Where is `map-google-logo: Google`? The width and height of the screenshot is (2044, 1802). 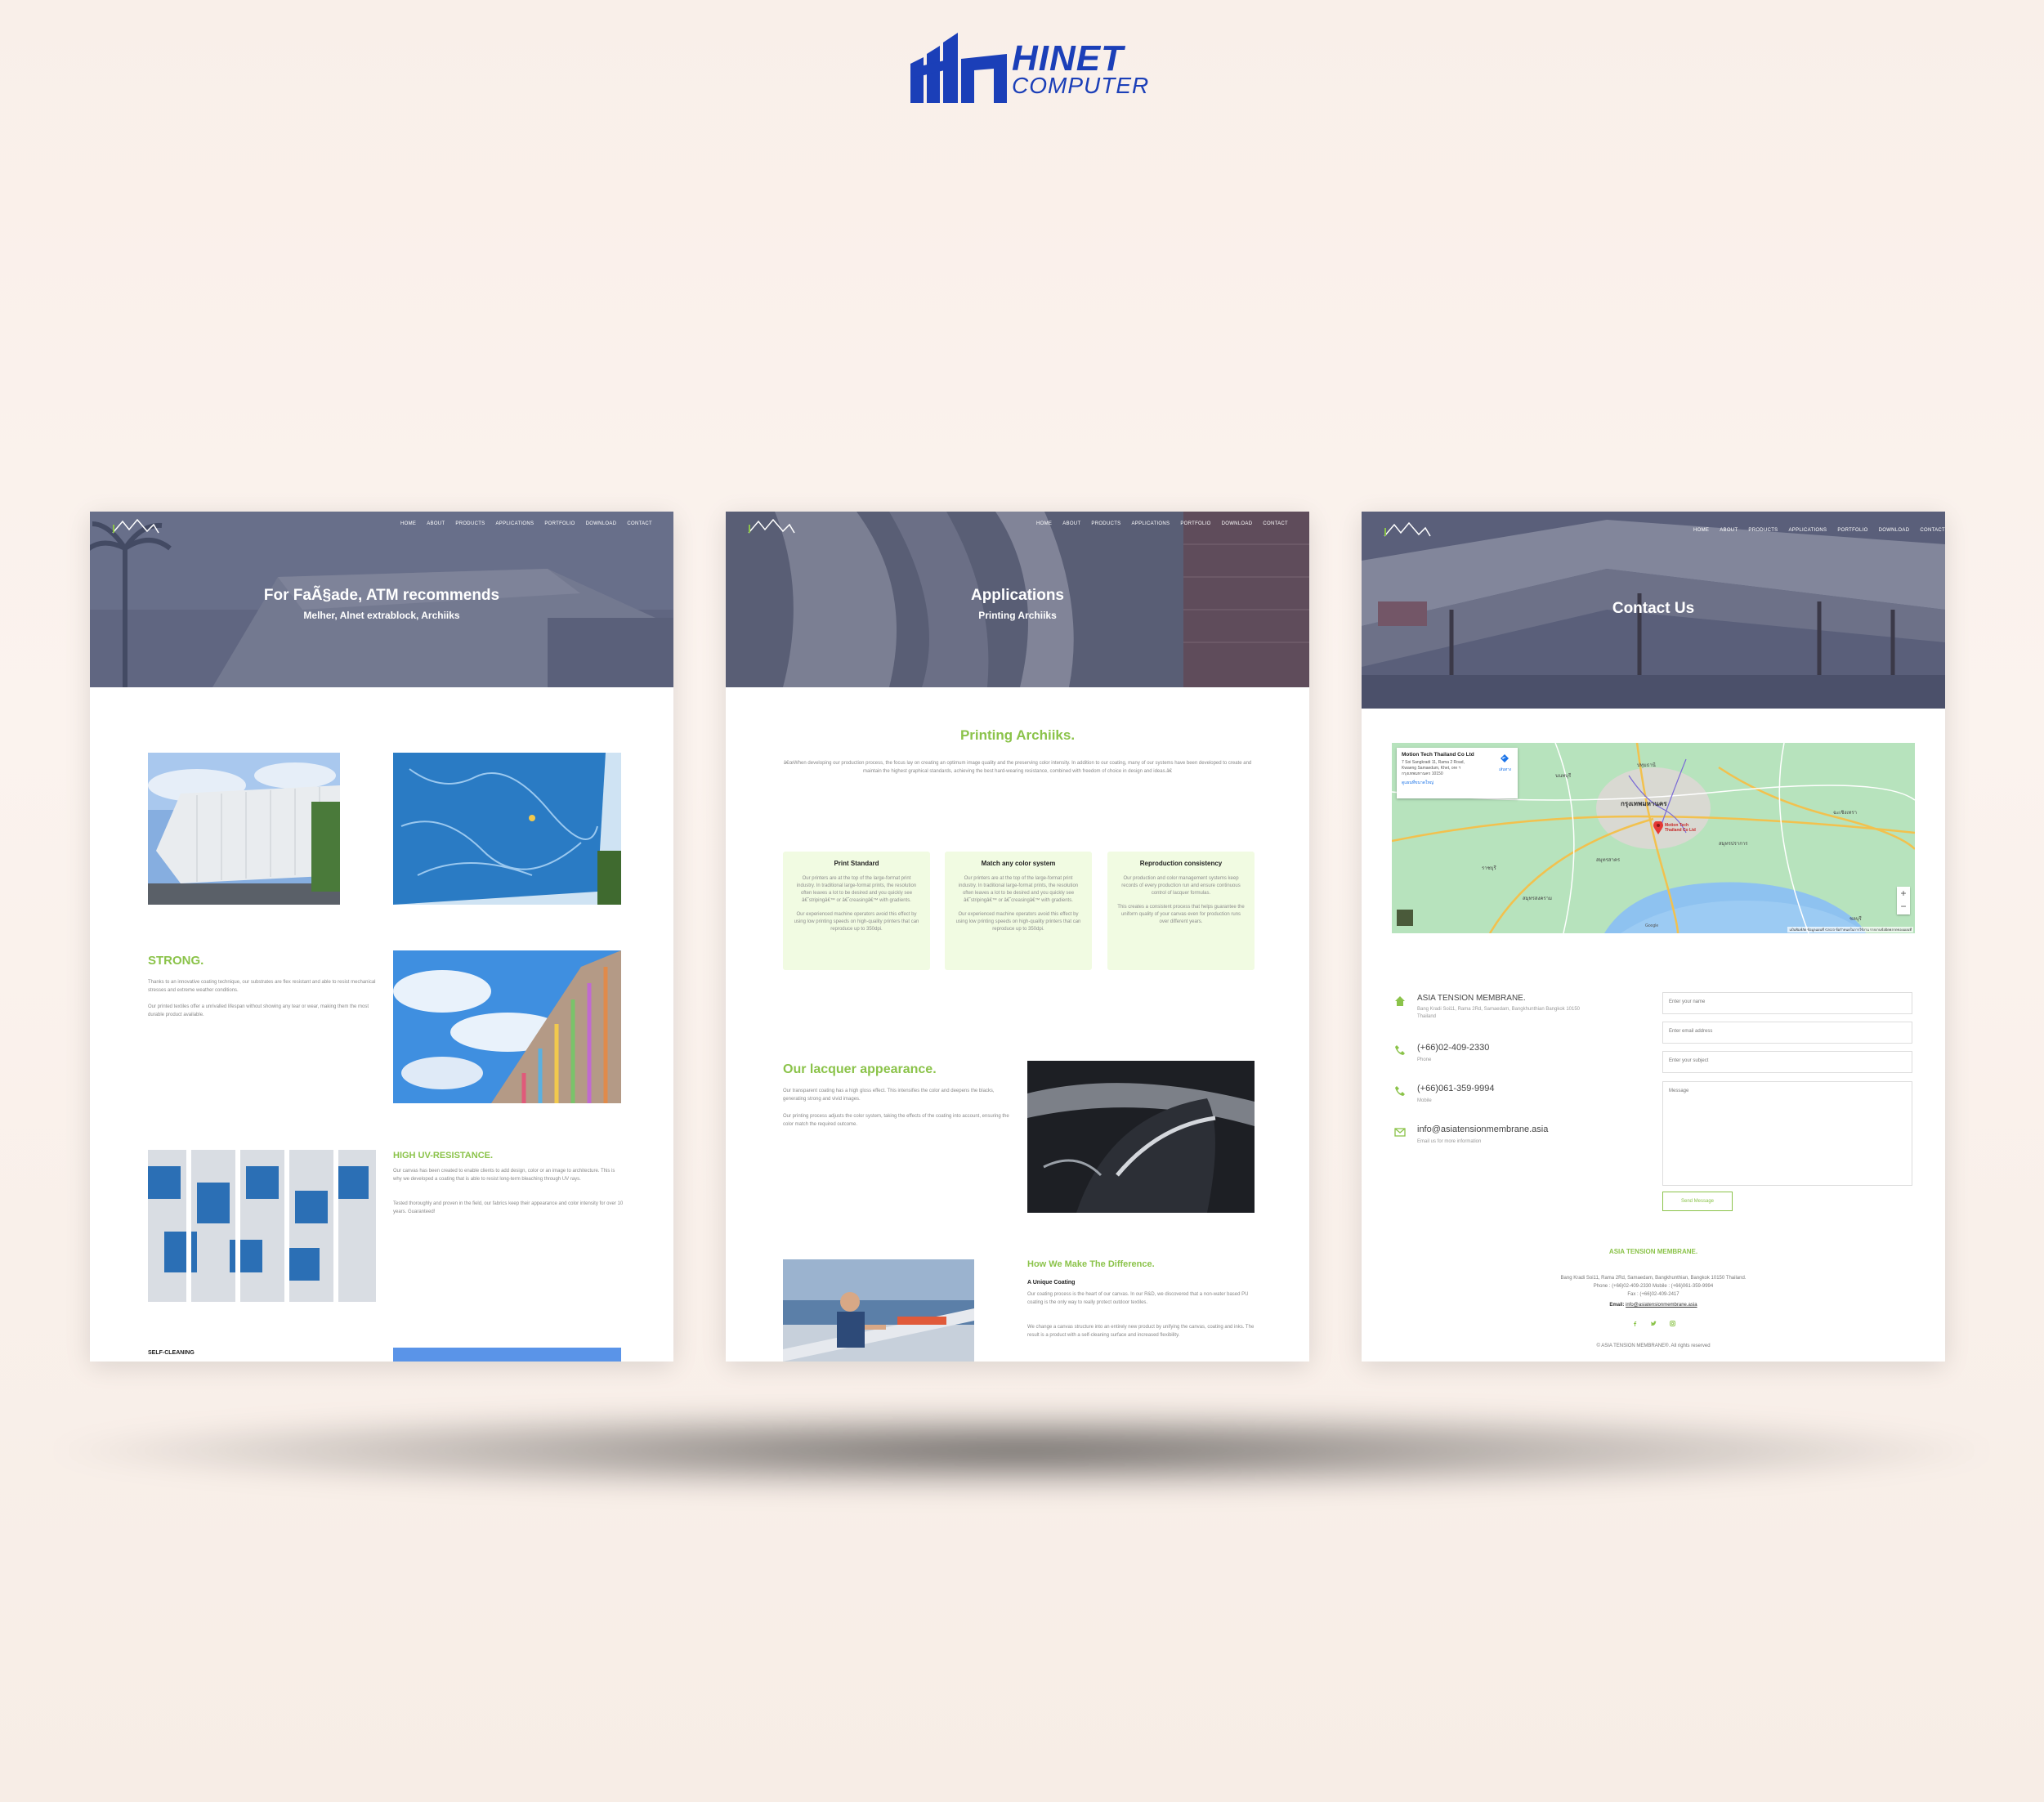 map-google-logo: Google is located at coordinates (1652, 925).